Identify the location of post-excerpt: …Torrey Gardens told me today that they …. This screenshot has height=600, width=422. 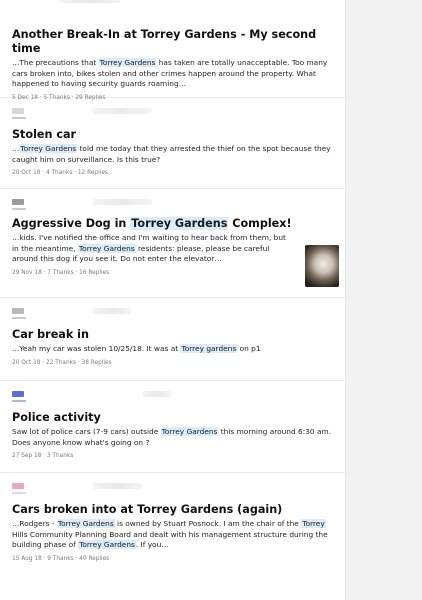
(172, 154).